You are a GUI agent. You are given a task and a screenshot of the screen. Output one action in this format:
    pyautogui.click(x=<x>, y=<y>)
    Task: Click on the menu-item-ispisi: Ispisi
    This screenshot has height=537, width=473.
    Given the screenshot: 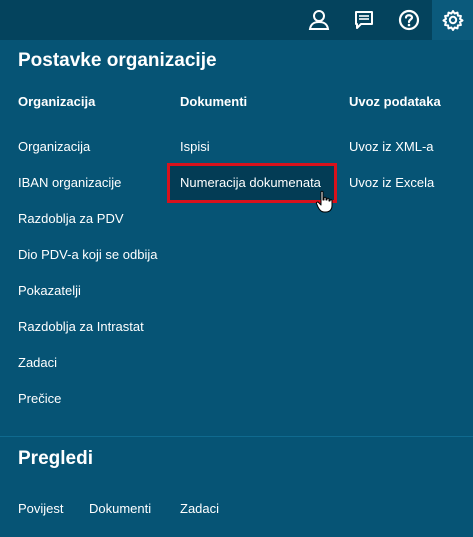 What is the action you would take?
    pyautogui.click(x=195, y=146)
    